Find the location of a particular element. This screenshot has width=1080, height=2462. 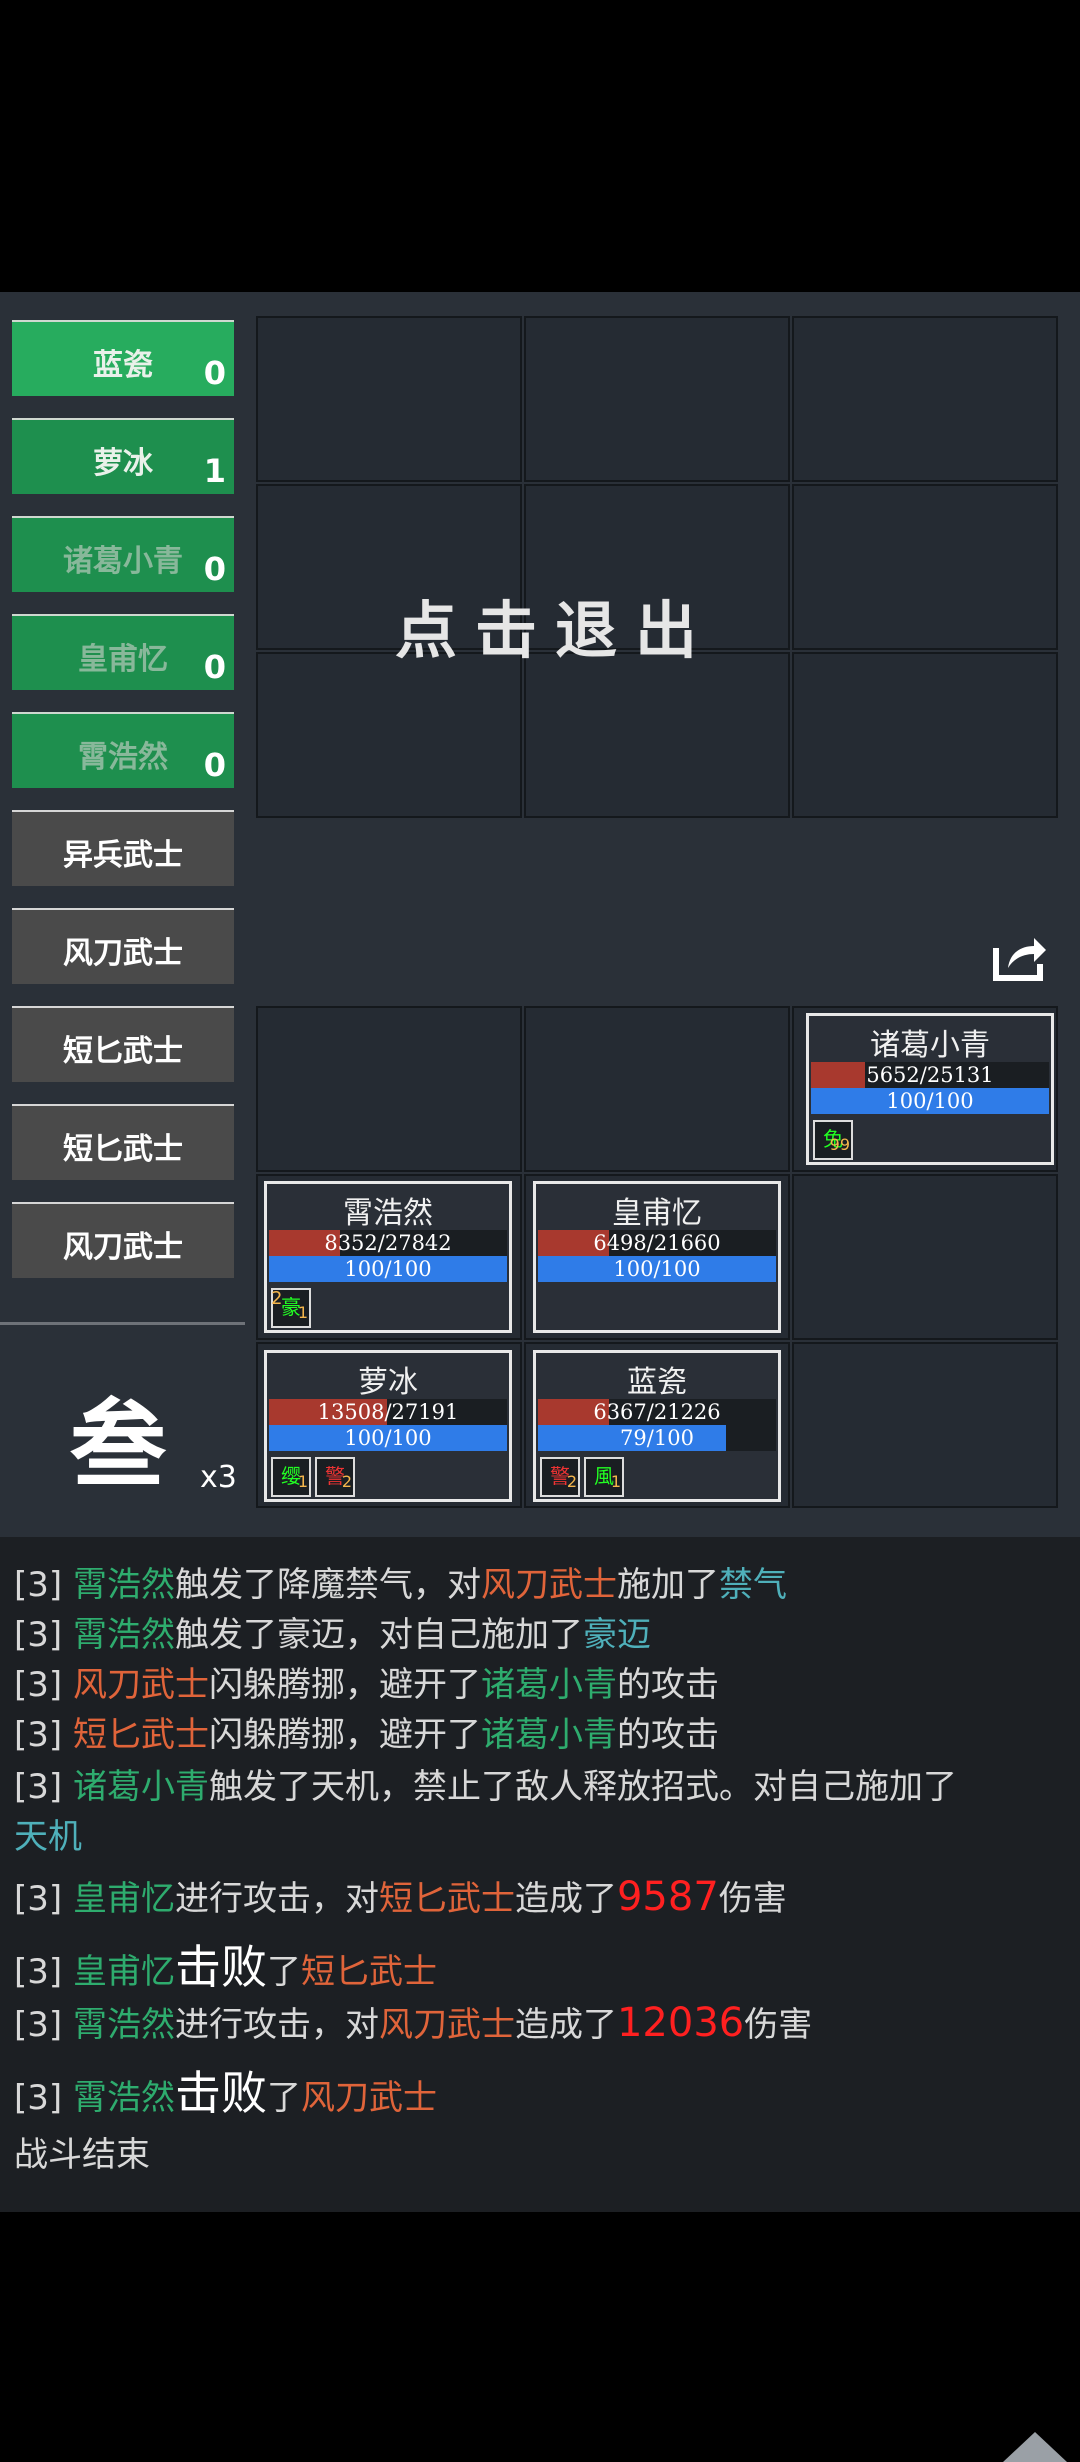

unit-name: 霄浩然 is located at coordinates (388, 1213).